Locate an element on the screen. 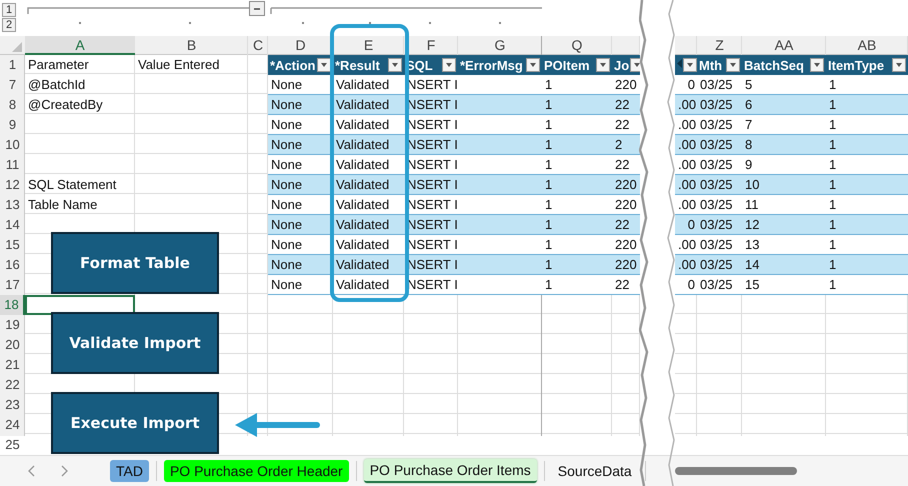 This screenshot has height=486, width=908. row-number: 21 is located at coordinates (12, 365).